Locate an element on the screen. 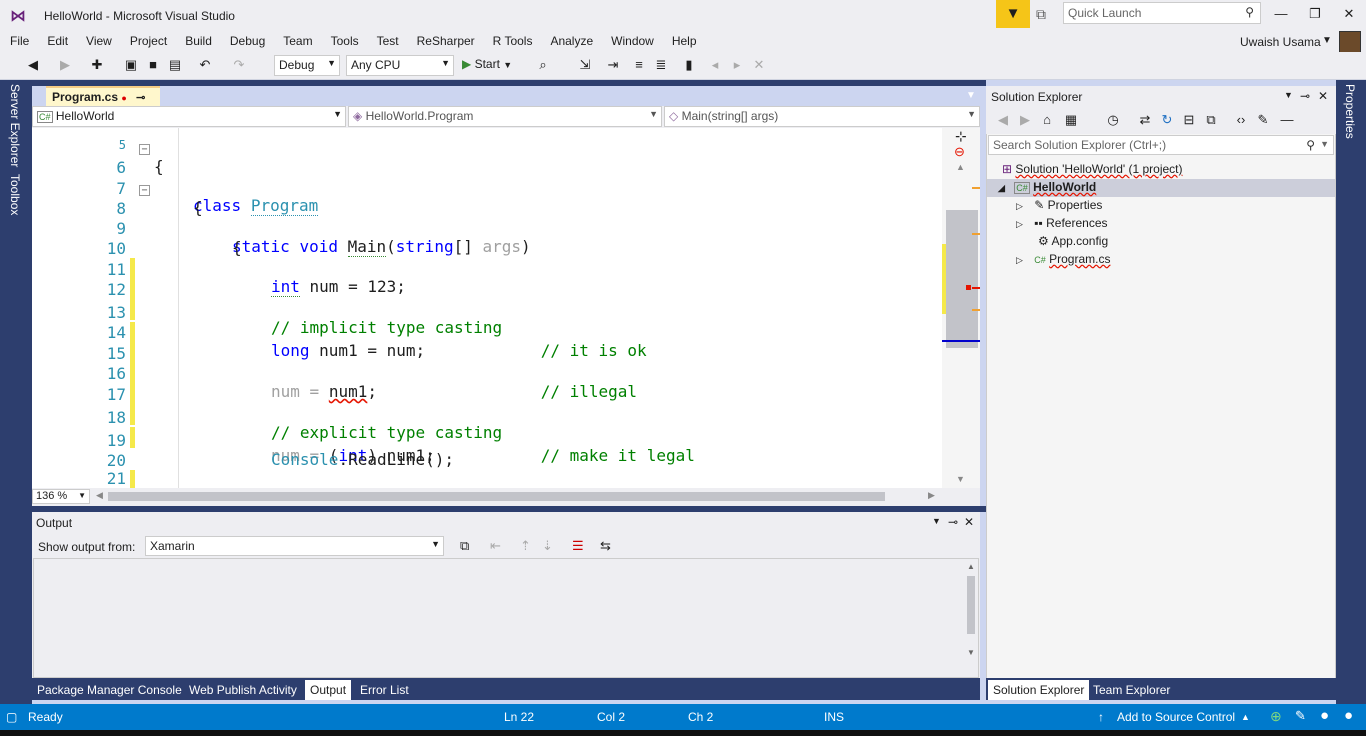 The image size is (1366, 736). properties-tab: Properties is located at coordinates (1350, 111).